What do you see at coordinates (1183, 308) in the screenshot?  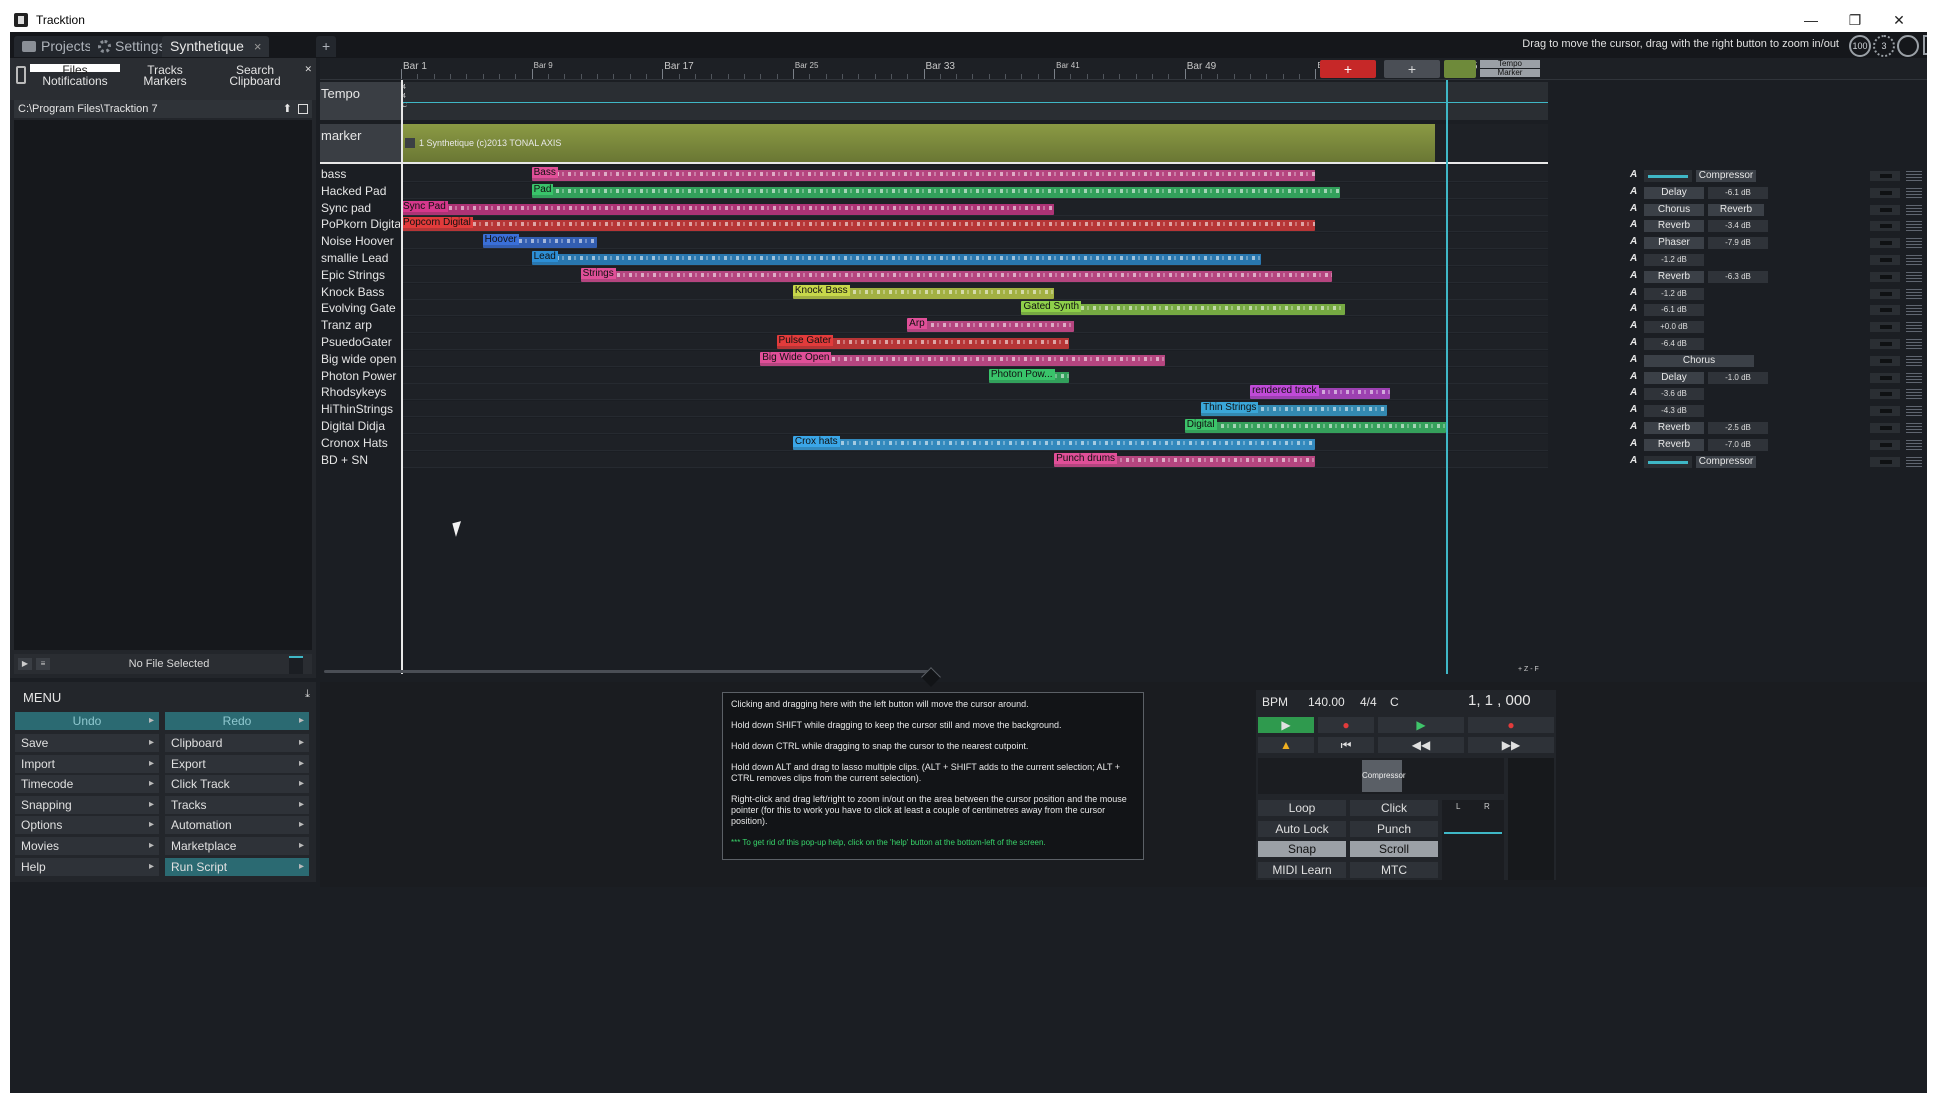 I see `midi-clip: Gated Synth` at bounding box center [1183, 308].